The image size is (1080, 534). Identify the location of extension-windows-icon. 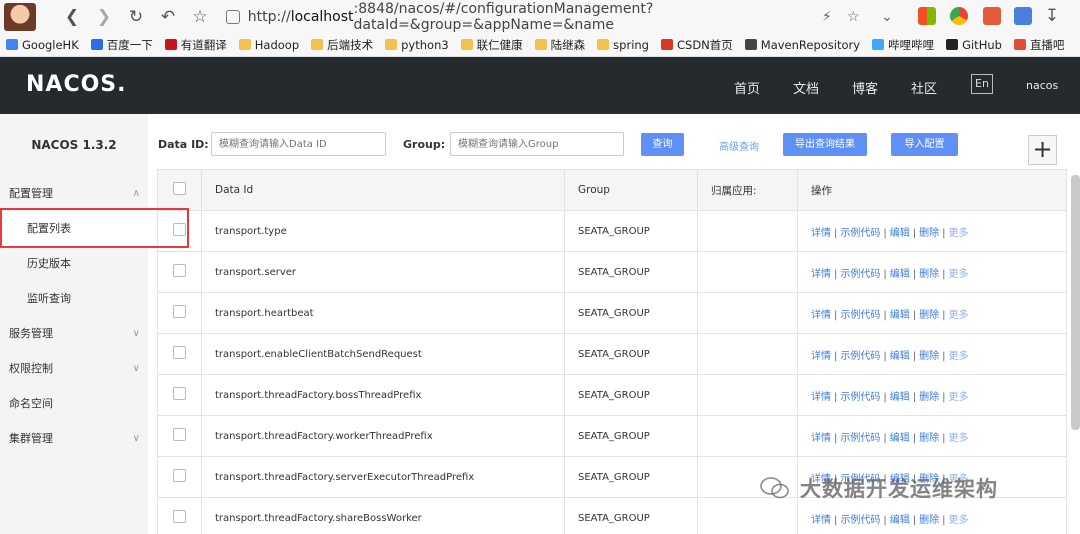
(927, 16).